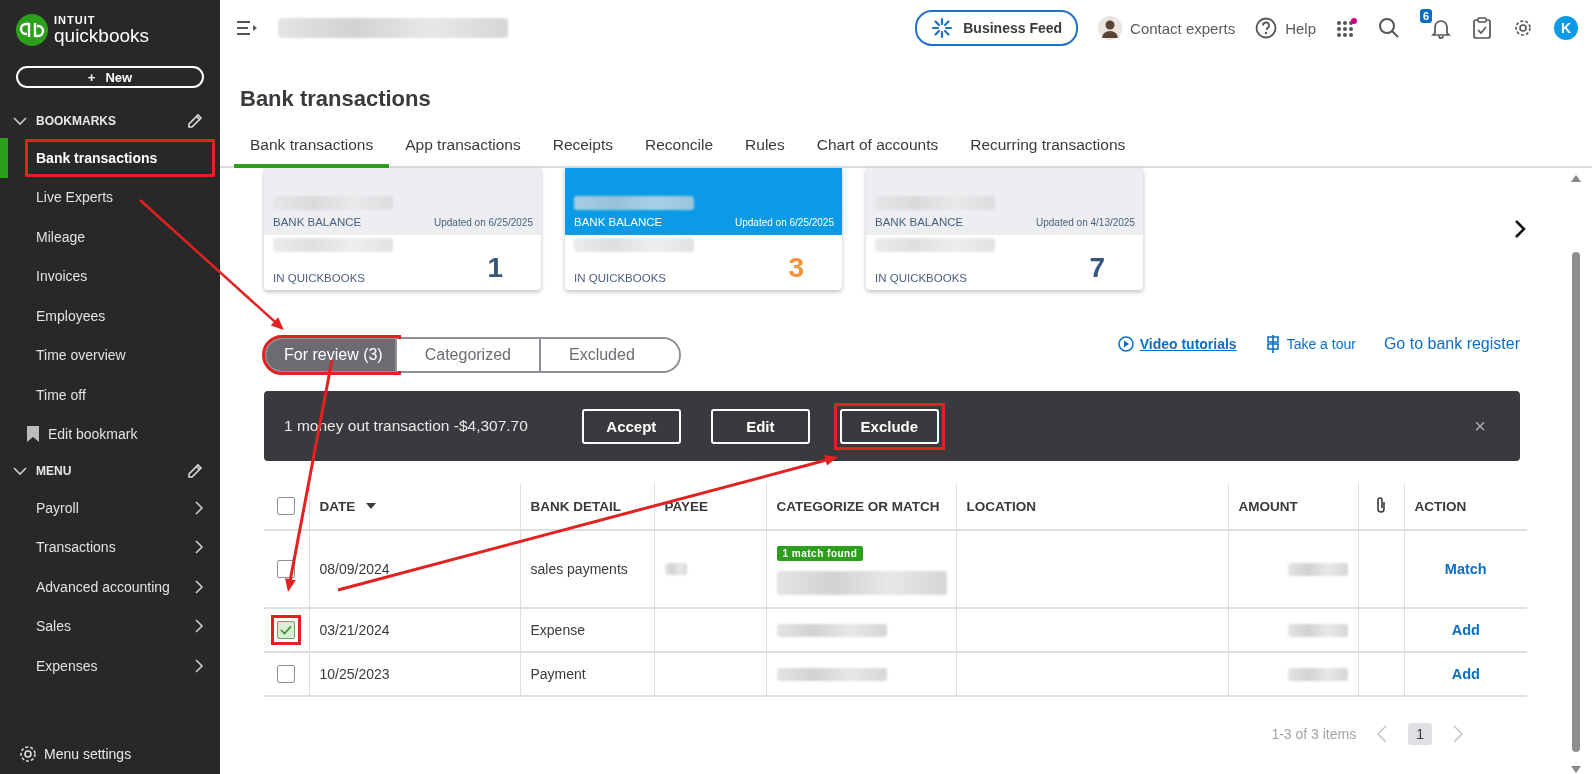  Describe the element at coordinates (1482, 28) in the screenshot. I see `clipboard-check-icon` at that location.